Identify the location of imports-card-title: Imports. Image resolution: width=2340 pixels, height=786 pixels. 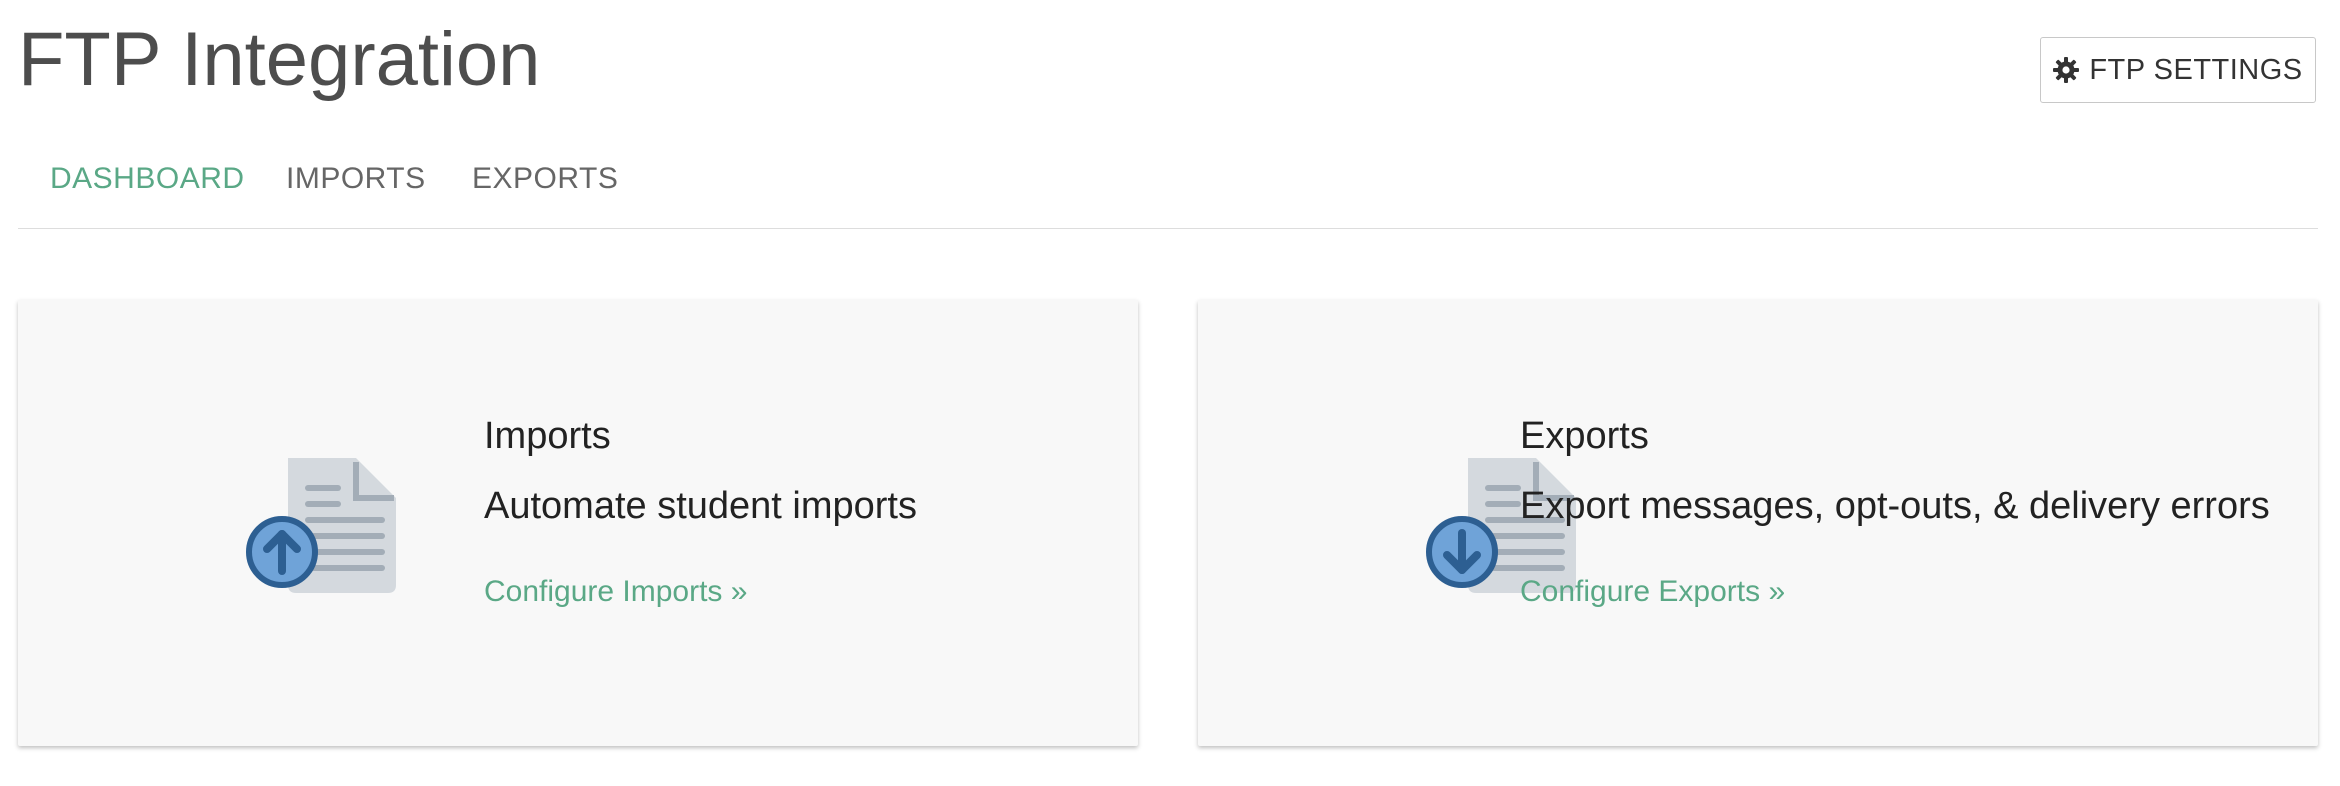
(547, 436).